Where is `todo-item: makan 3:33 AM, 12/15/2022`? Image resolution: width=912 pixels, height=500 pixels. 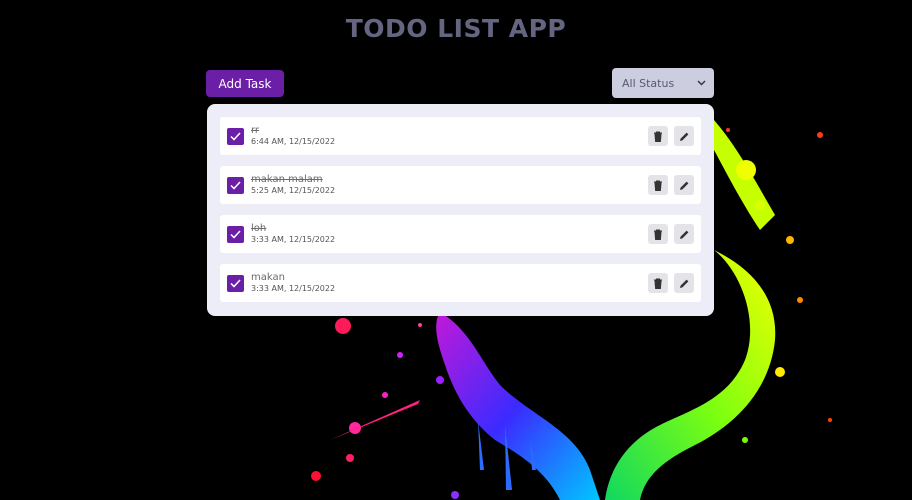
todo-item: makan 3:33 AM, 12/15/2022 is located at coordinates (460, 283).